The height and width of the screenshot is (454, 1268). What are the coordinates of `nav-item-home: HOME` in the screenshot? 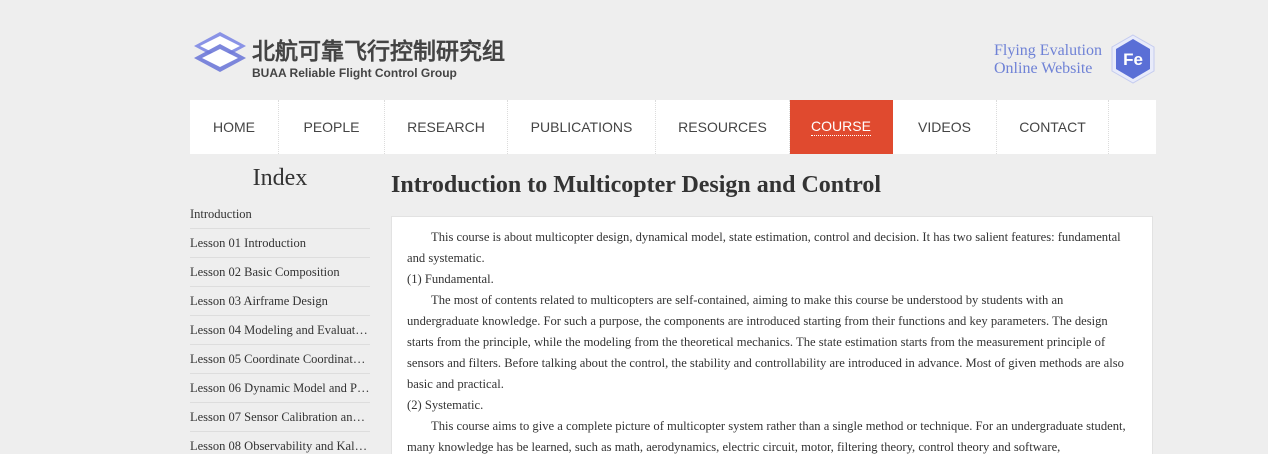 It's located at (234, 127).